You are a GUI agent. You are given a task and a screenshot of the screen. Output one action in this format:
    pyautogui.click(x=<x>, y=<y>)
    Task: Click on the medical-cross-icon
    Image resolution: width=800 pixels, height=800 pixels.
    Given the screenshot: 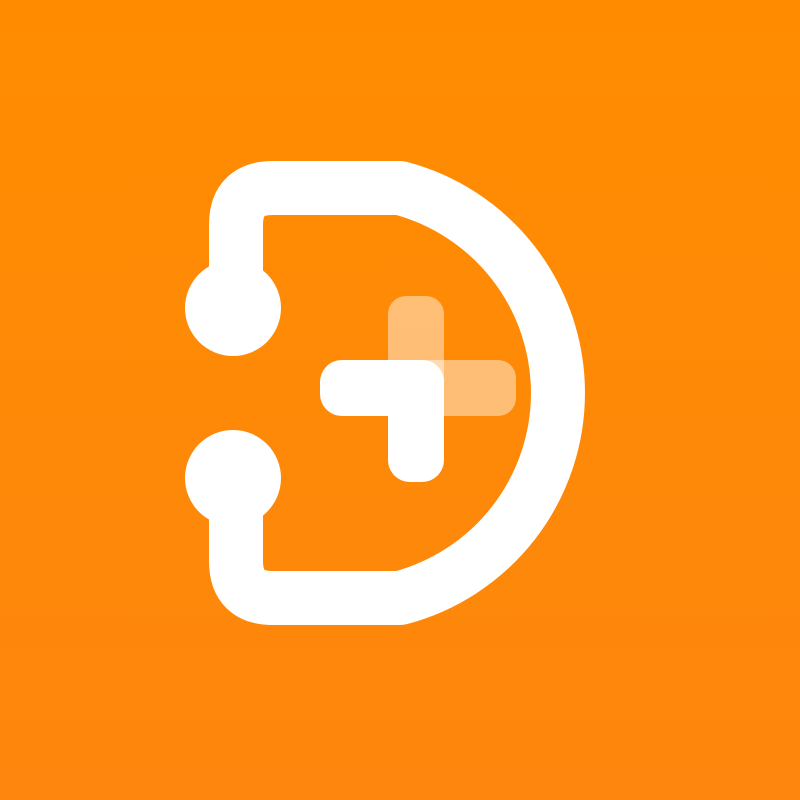 What is the action you would take?
    pyautogui.click(x=418, y=389)
    